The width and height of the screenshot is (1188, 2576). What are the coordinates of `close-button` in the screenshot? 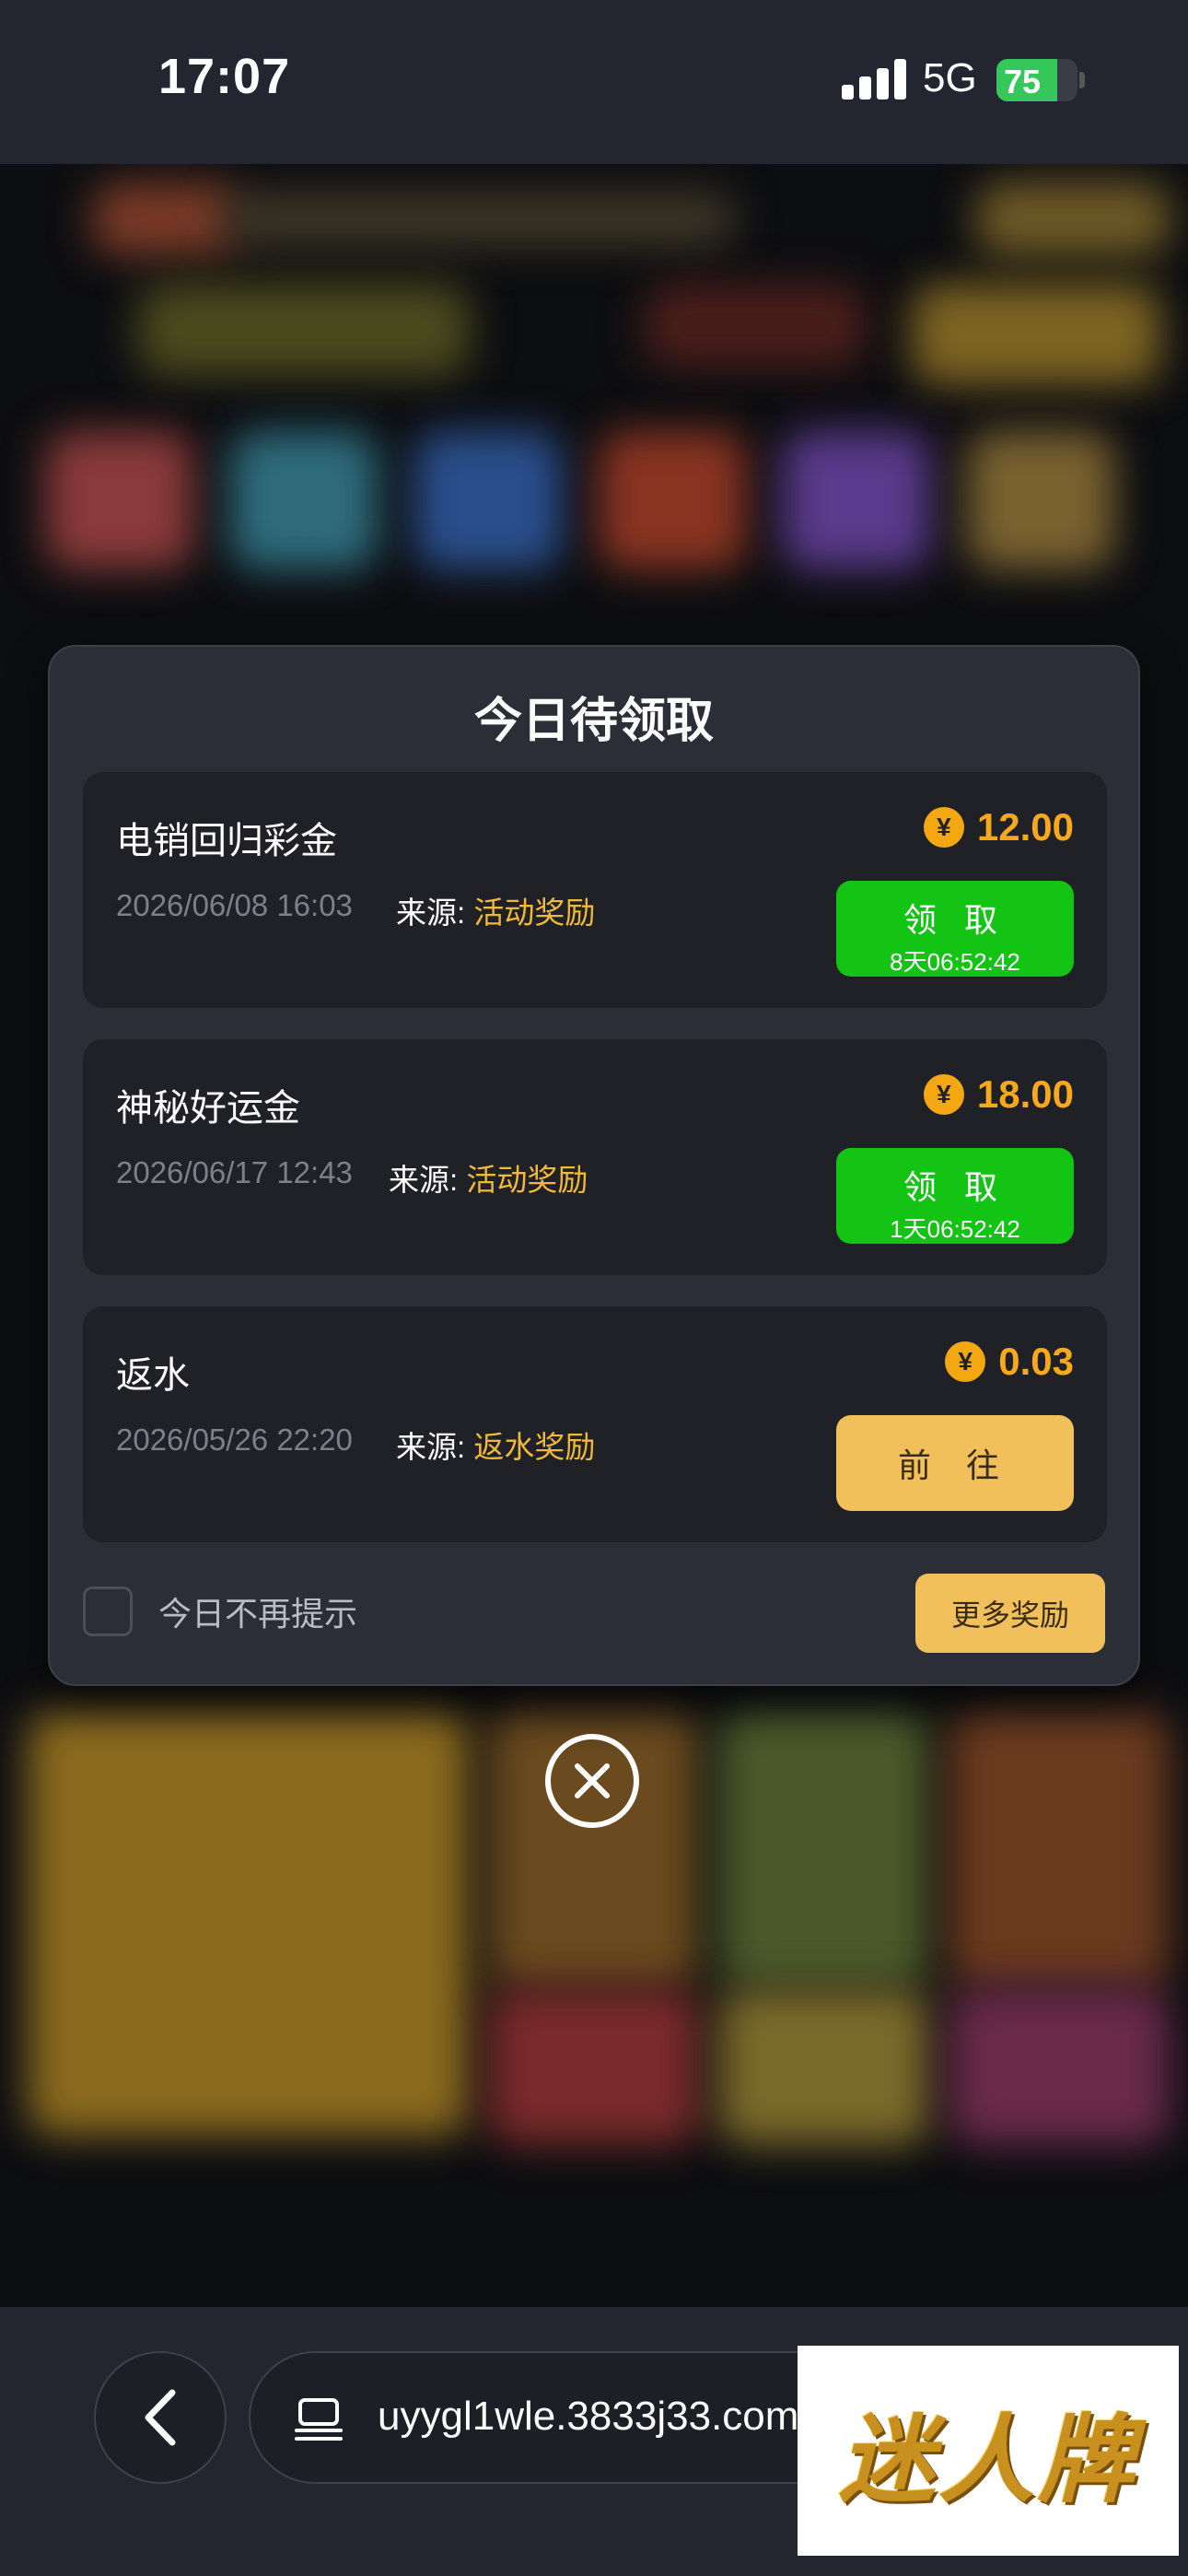 It's located at (592, 1781).